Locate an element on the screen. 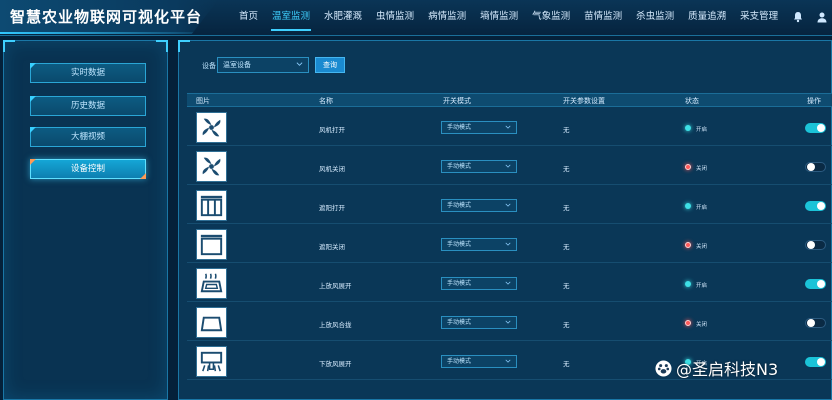 The width and height of the screenshot is (832, 400). nav-item-traceability: 质量追溯 is located at coordinates (707, 17).